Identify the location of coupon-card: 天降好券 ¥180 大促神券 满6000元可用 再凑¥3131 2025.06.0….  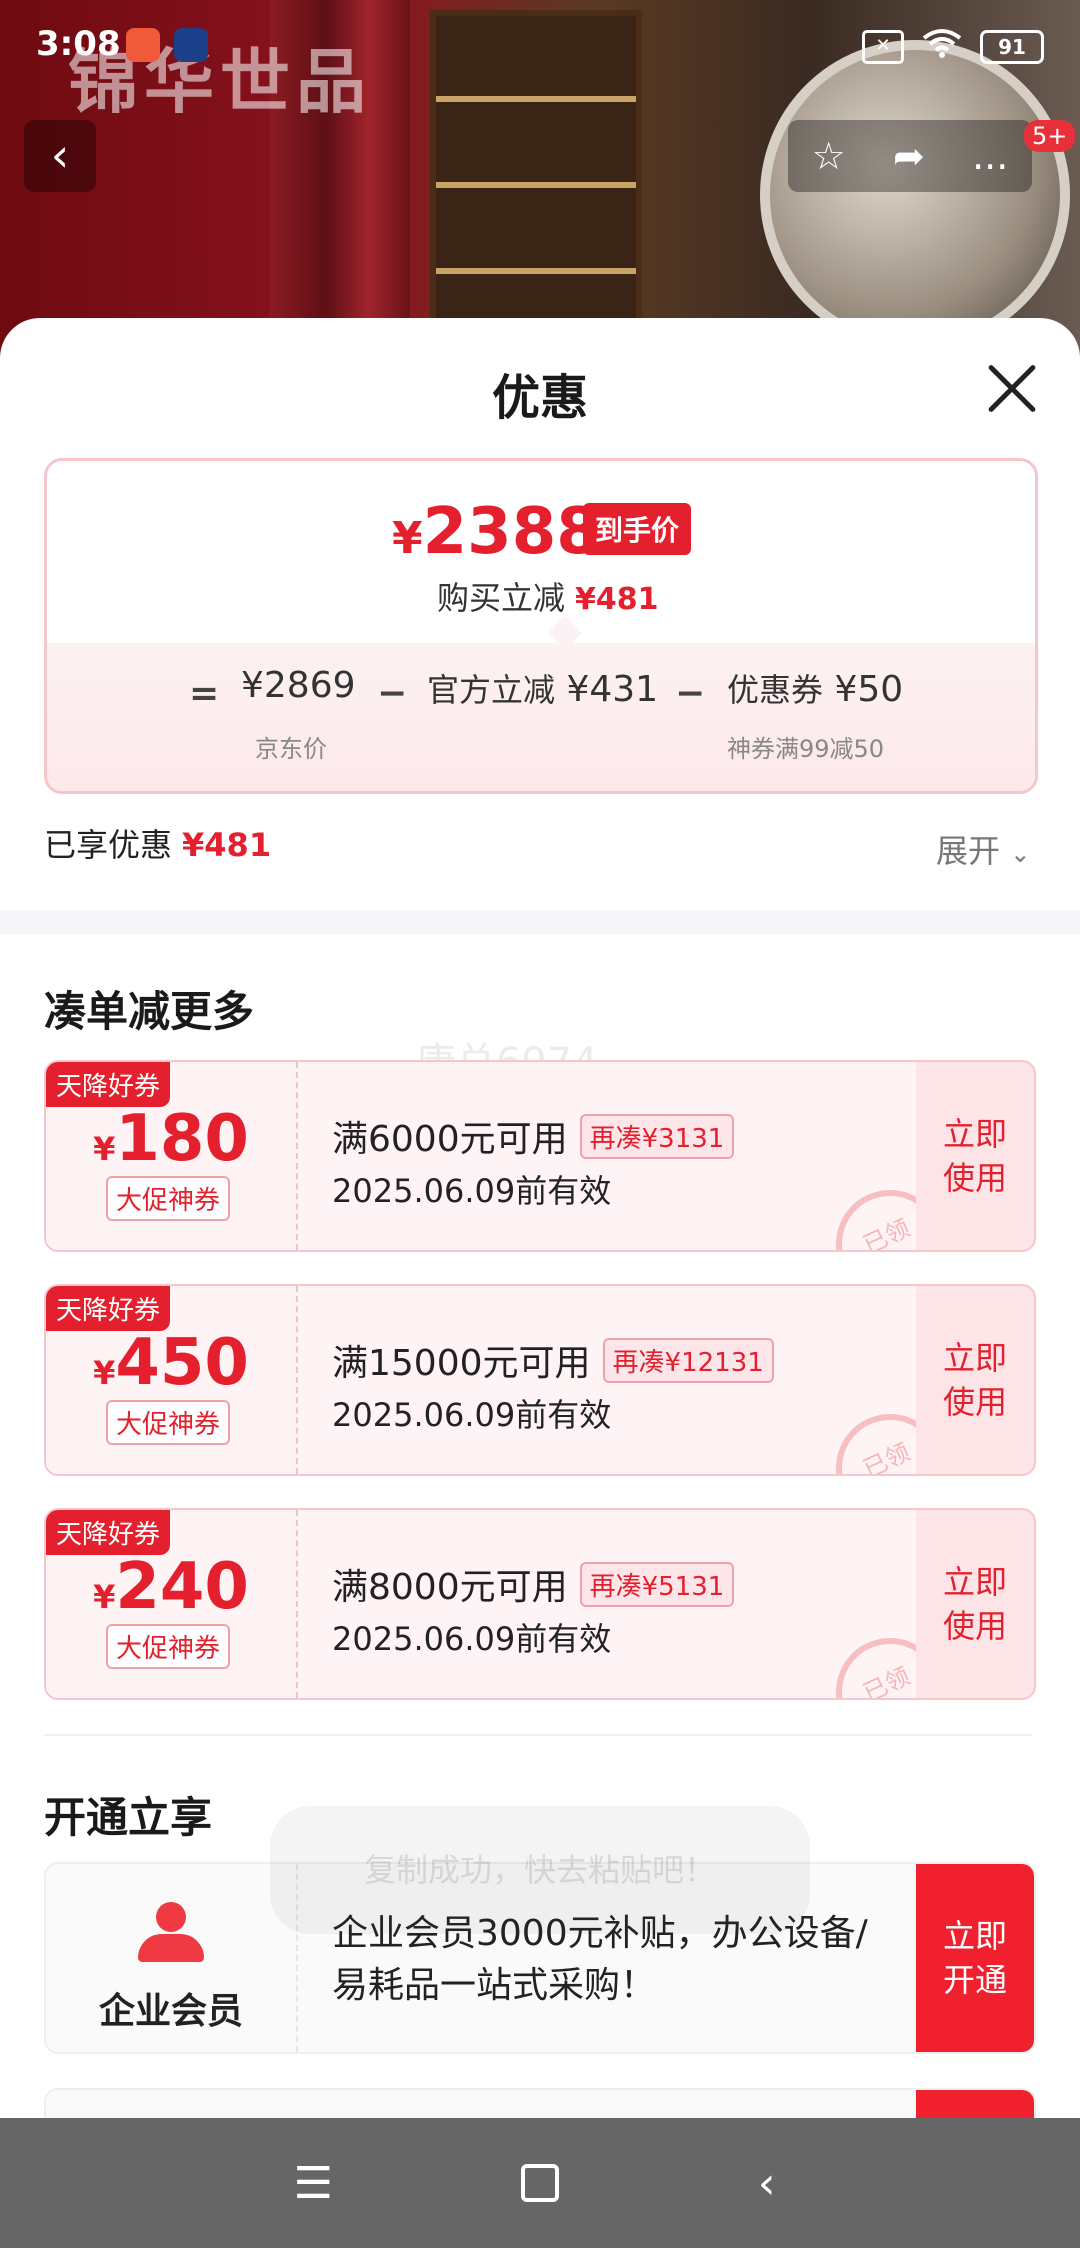
(540, 1156).